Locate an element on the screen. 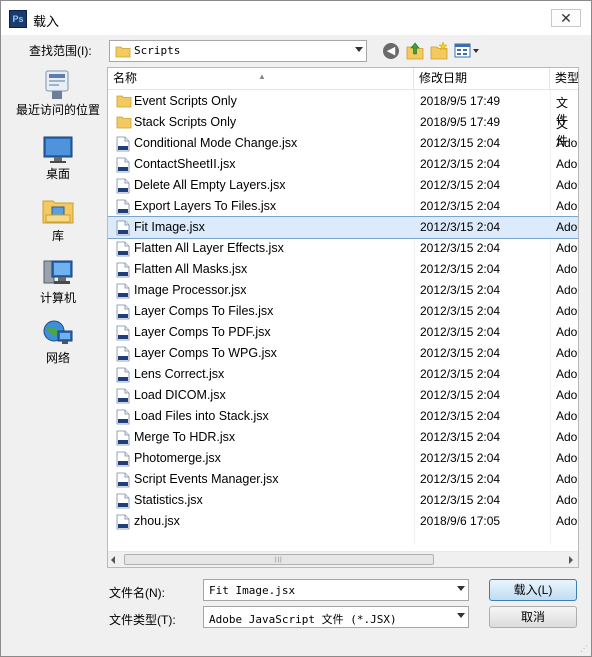 This screenshot has height=657, width=592. column-modified: 修改日期 is located at coordinates (482, 78).